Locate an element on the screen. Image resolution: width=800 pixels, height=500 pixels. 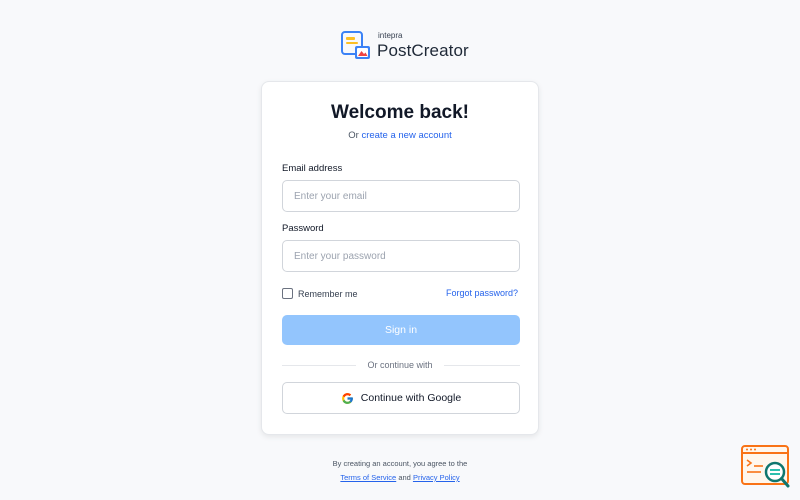
google-sign-in-button: Continue with Google is located at coordinates (401, 398).